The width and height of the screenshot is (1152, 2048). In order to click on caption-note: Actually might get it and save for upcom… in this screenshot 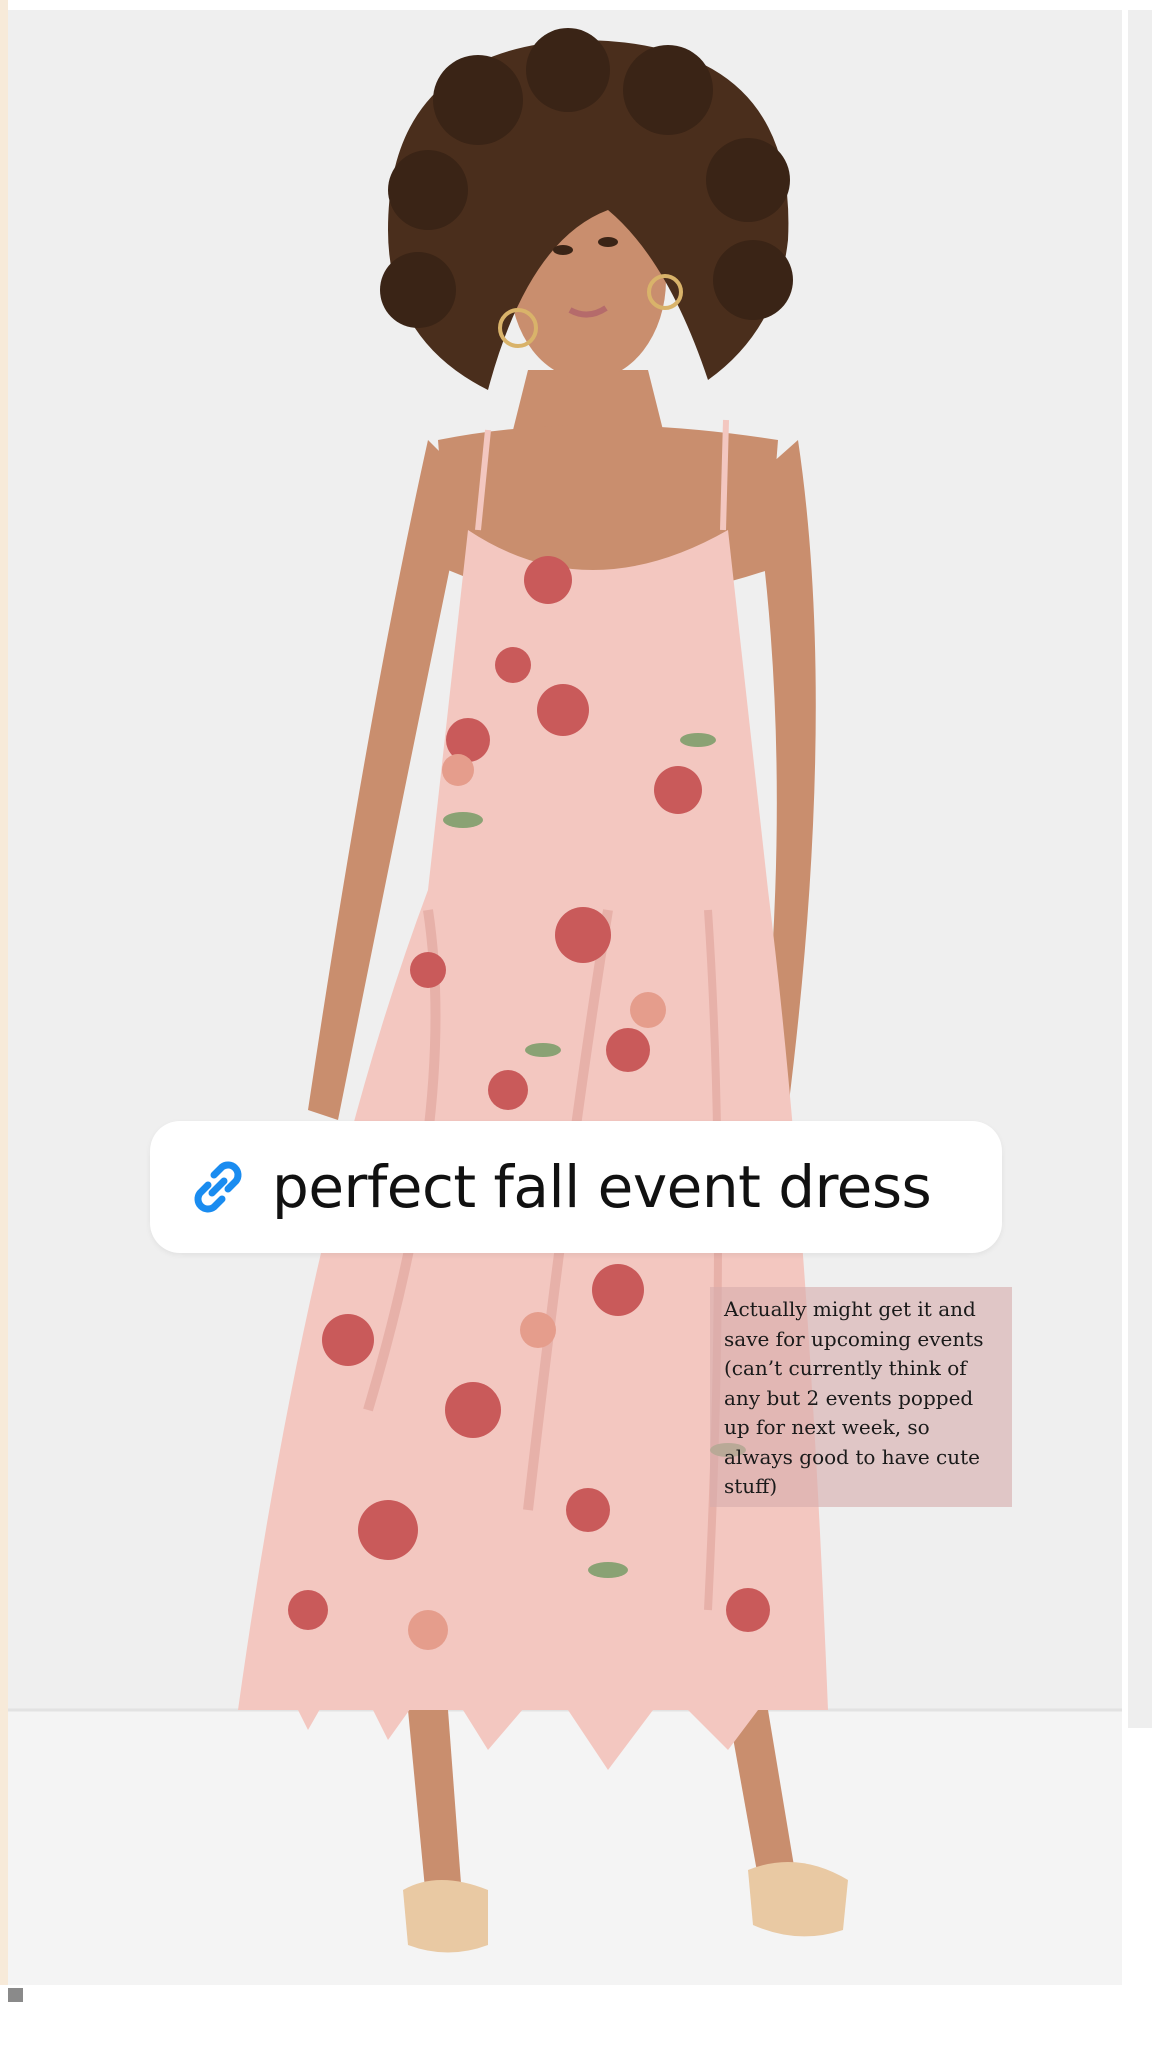, I will do `click(861, 1397)`.